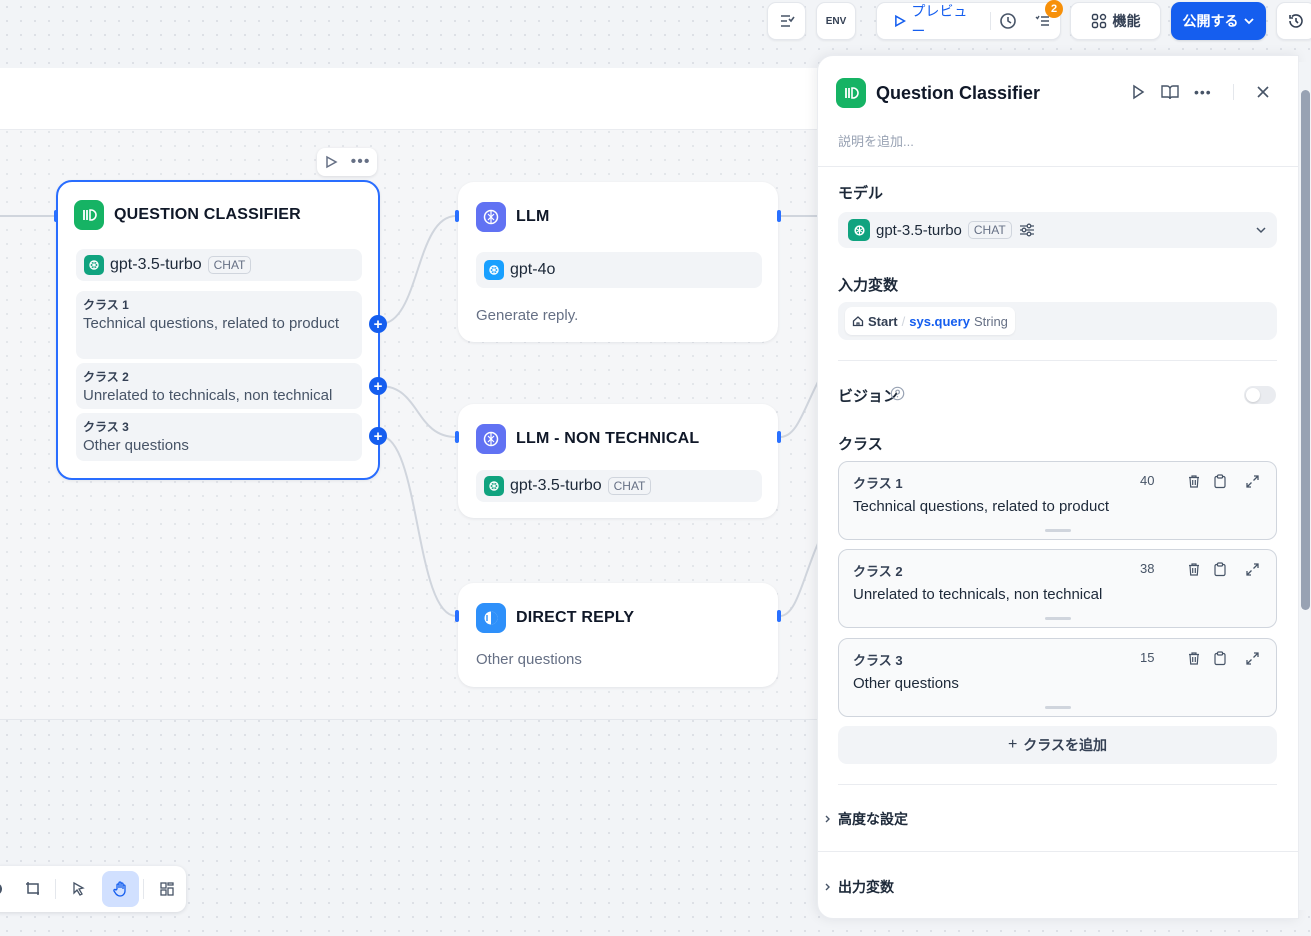  I want to click on env-icon: ENV, so click(836, 21).